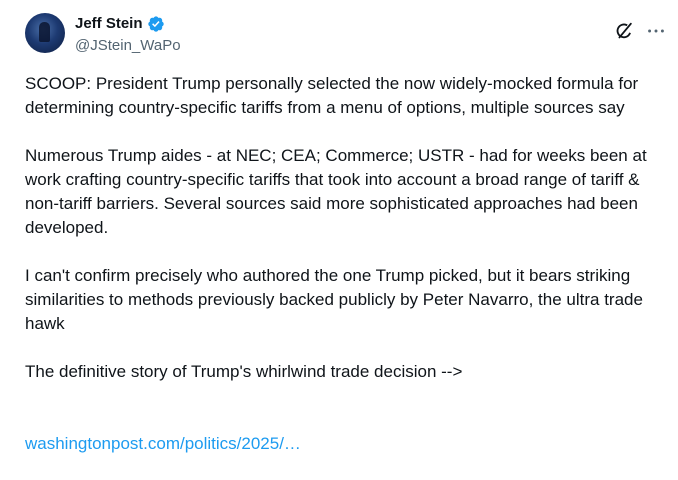 This screenshot has width=678, height=480. What do you see at coordinates (109, 24) in the screenshot?
I see `author-display-name: Jeff Stein` at bounding box center [109, 24].